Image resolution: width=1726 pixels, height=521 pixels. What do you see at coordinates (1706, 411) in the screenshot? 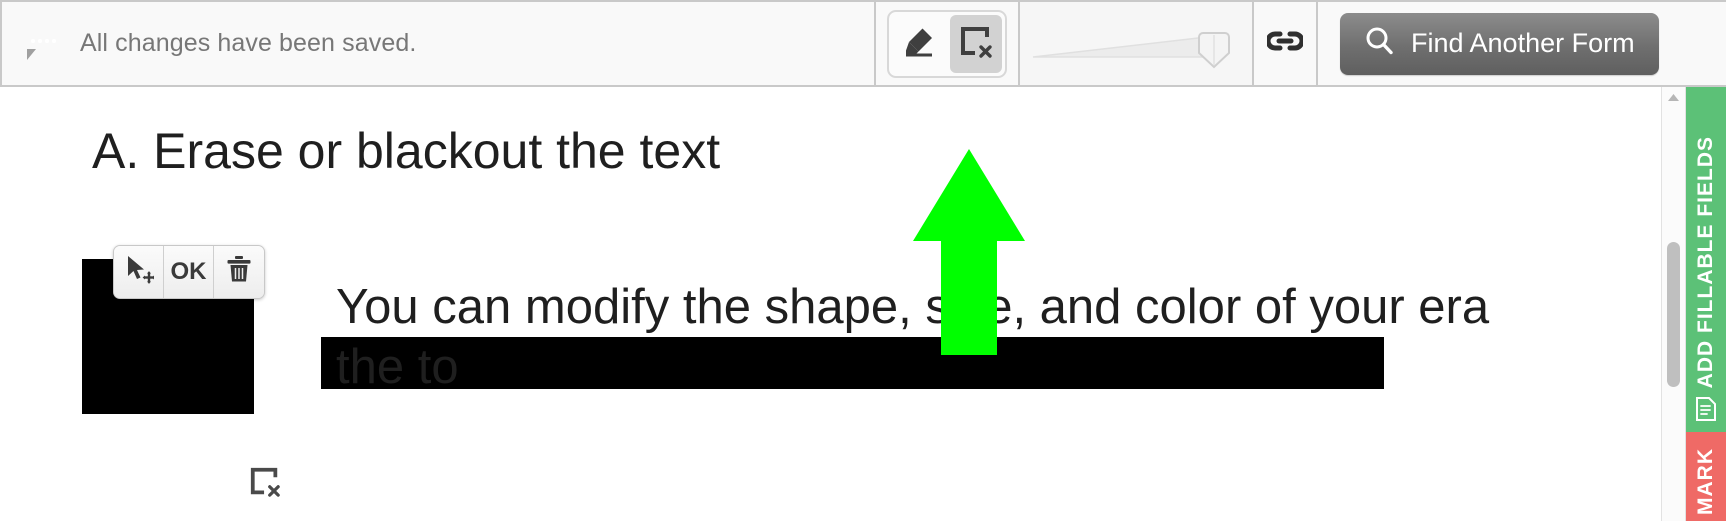
I see `form-fields-icon` at bounding box center [1706, 411].